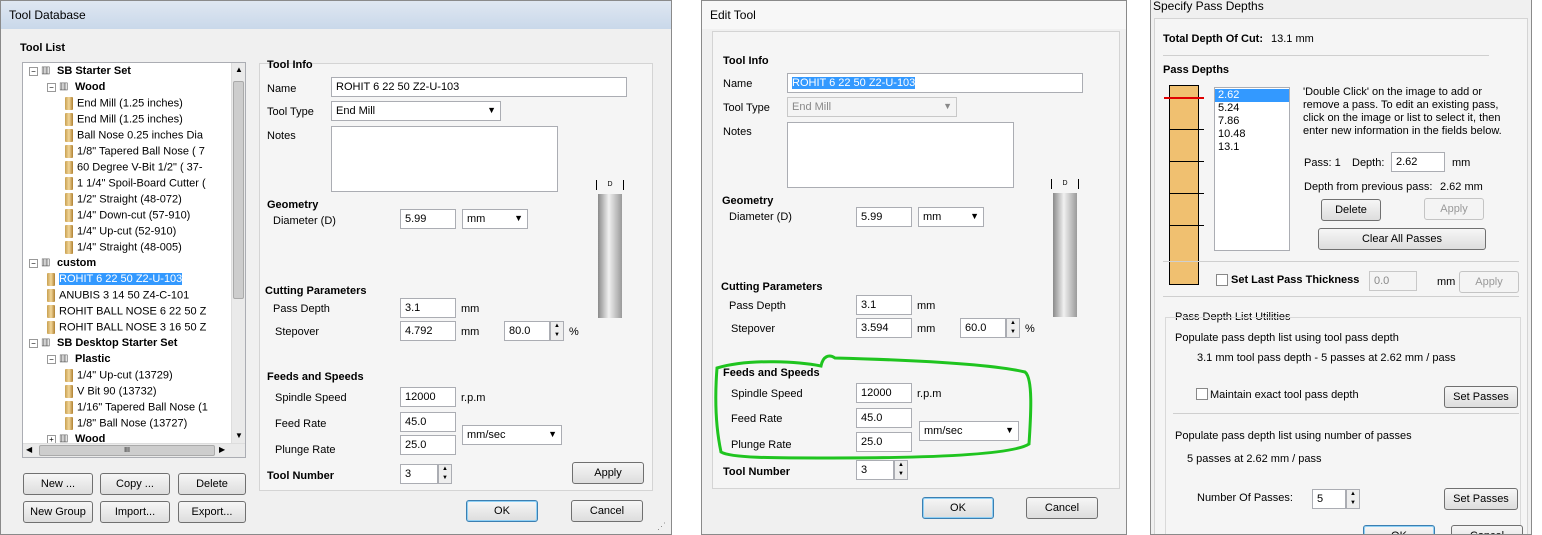  What do you see at coordinates (118, 296) in the screenshot?
I see `tree-tool-row: ANUBIS 3 14 50 Z4-C-101` at bounding box center [118, 296].